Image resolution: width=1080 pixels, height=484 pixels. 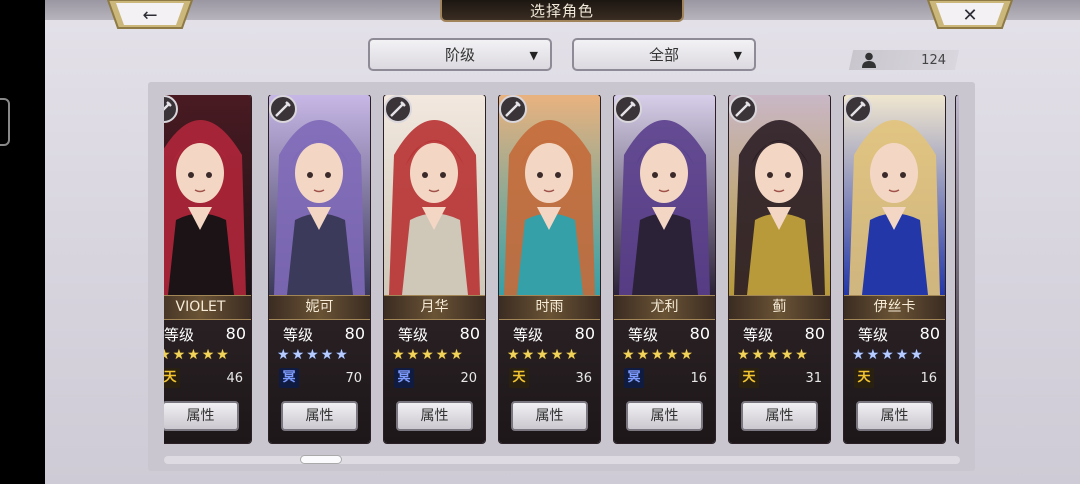 I want to click on character-card-partial, so click(x=957, y=269).